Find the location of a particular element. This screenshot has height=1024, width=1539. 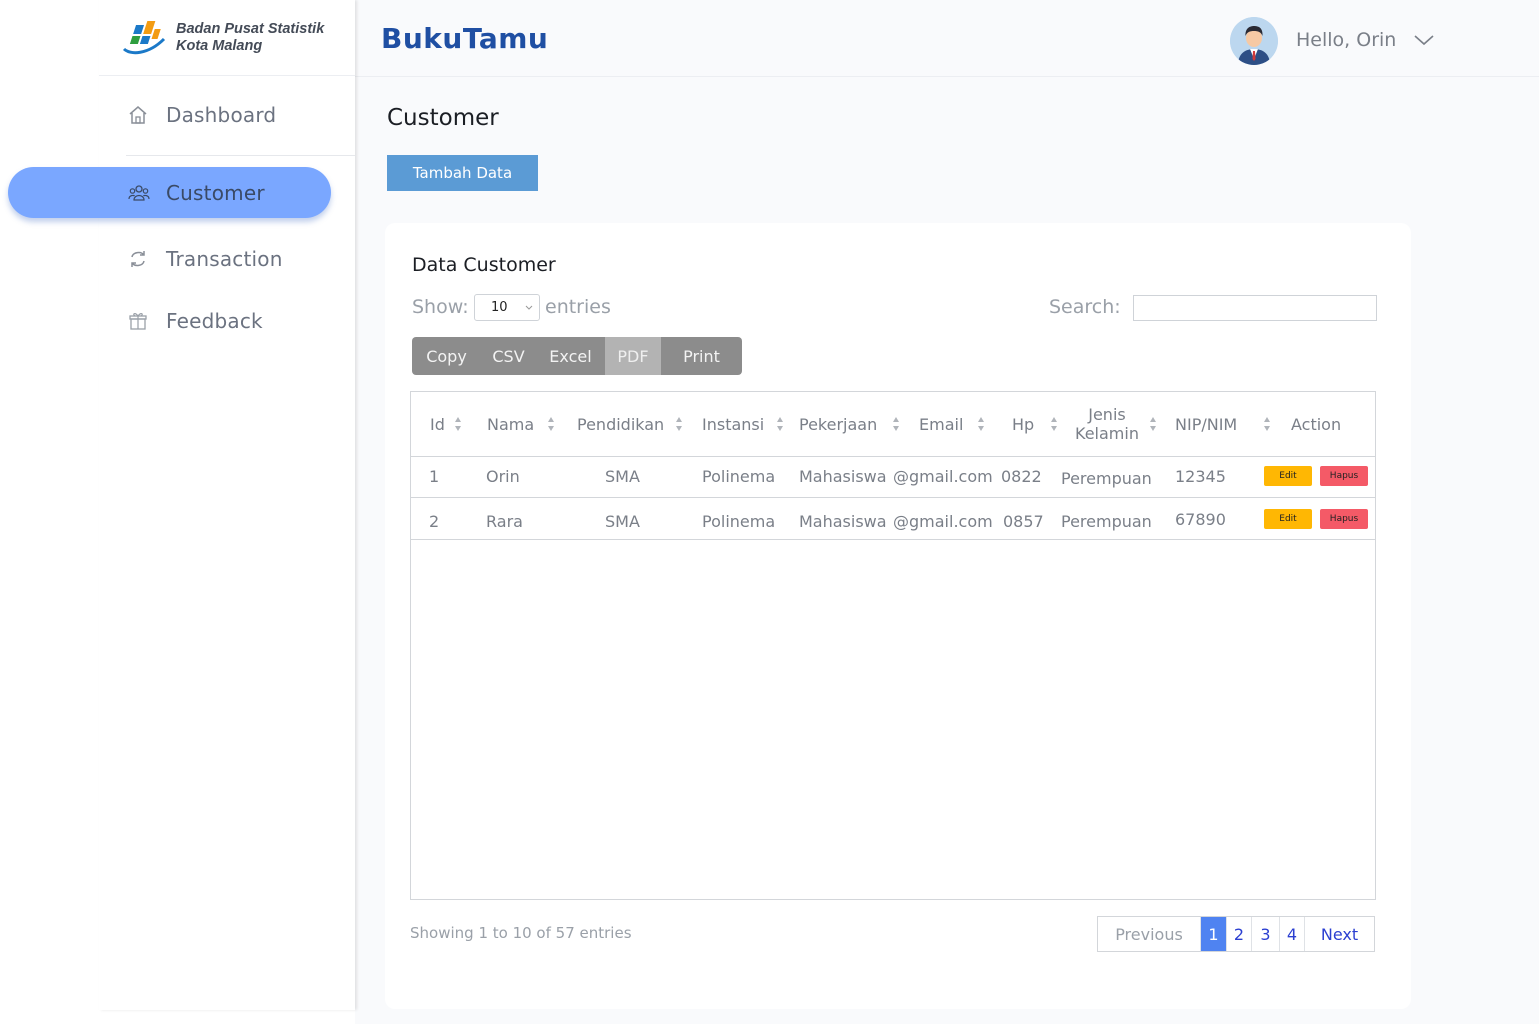

cell-hp: 0857 is located at coordinates (1023, 521).